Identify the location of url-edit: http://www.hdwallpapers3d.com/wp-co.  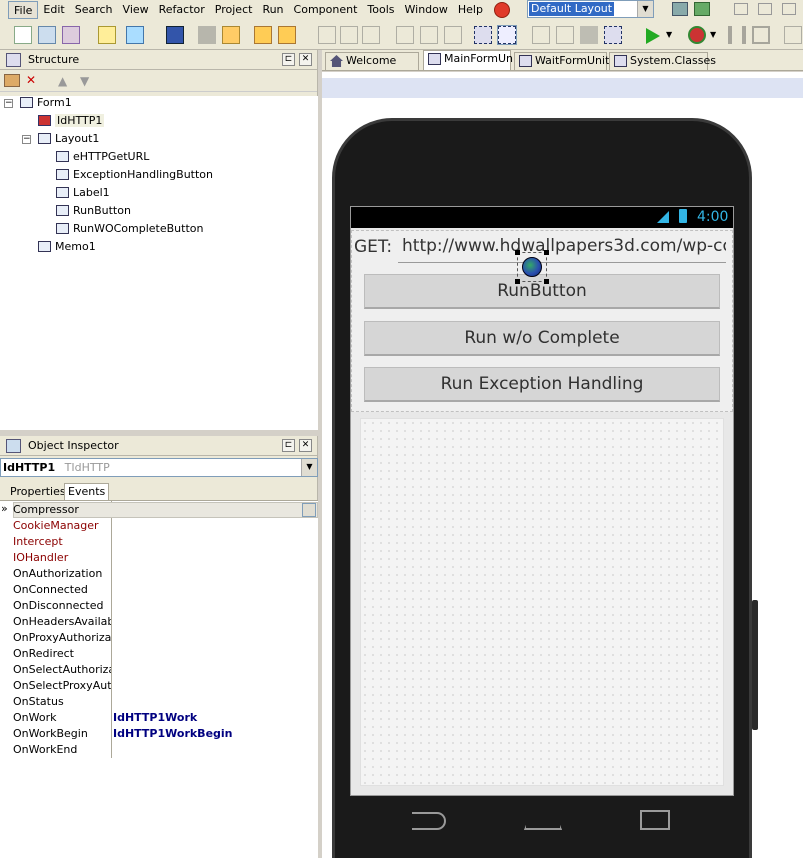
(562, 247).